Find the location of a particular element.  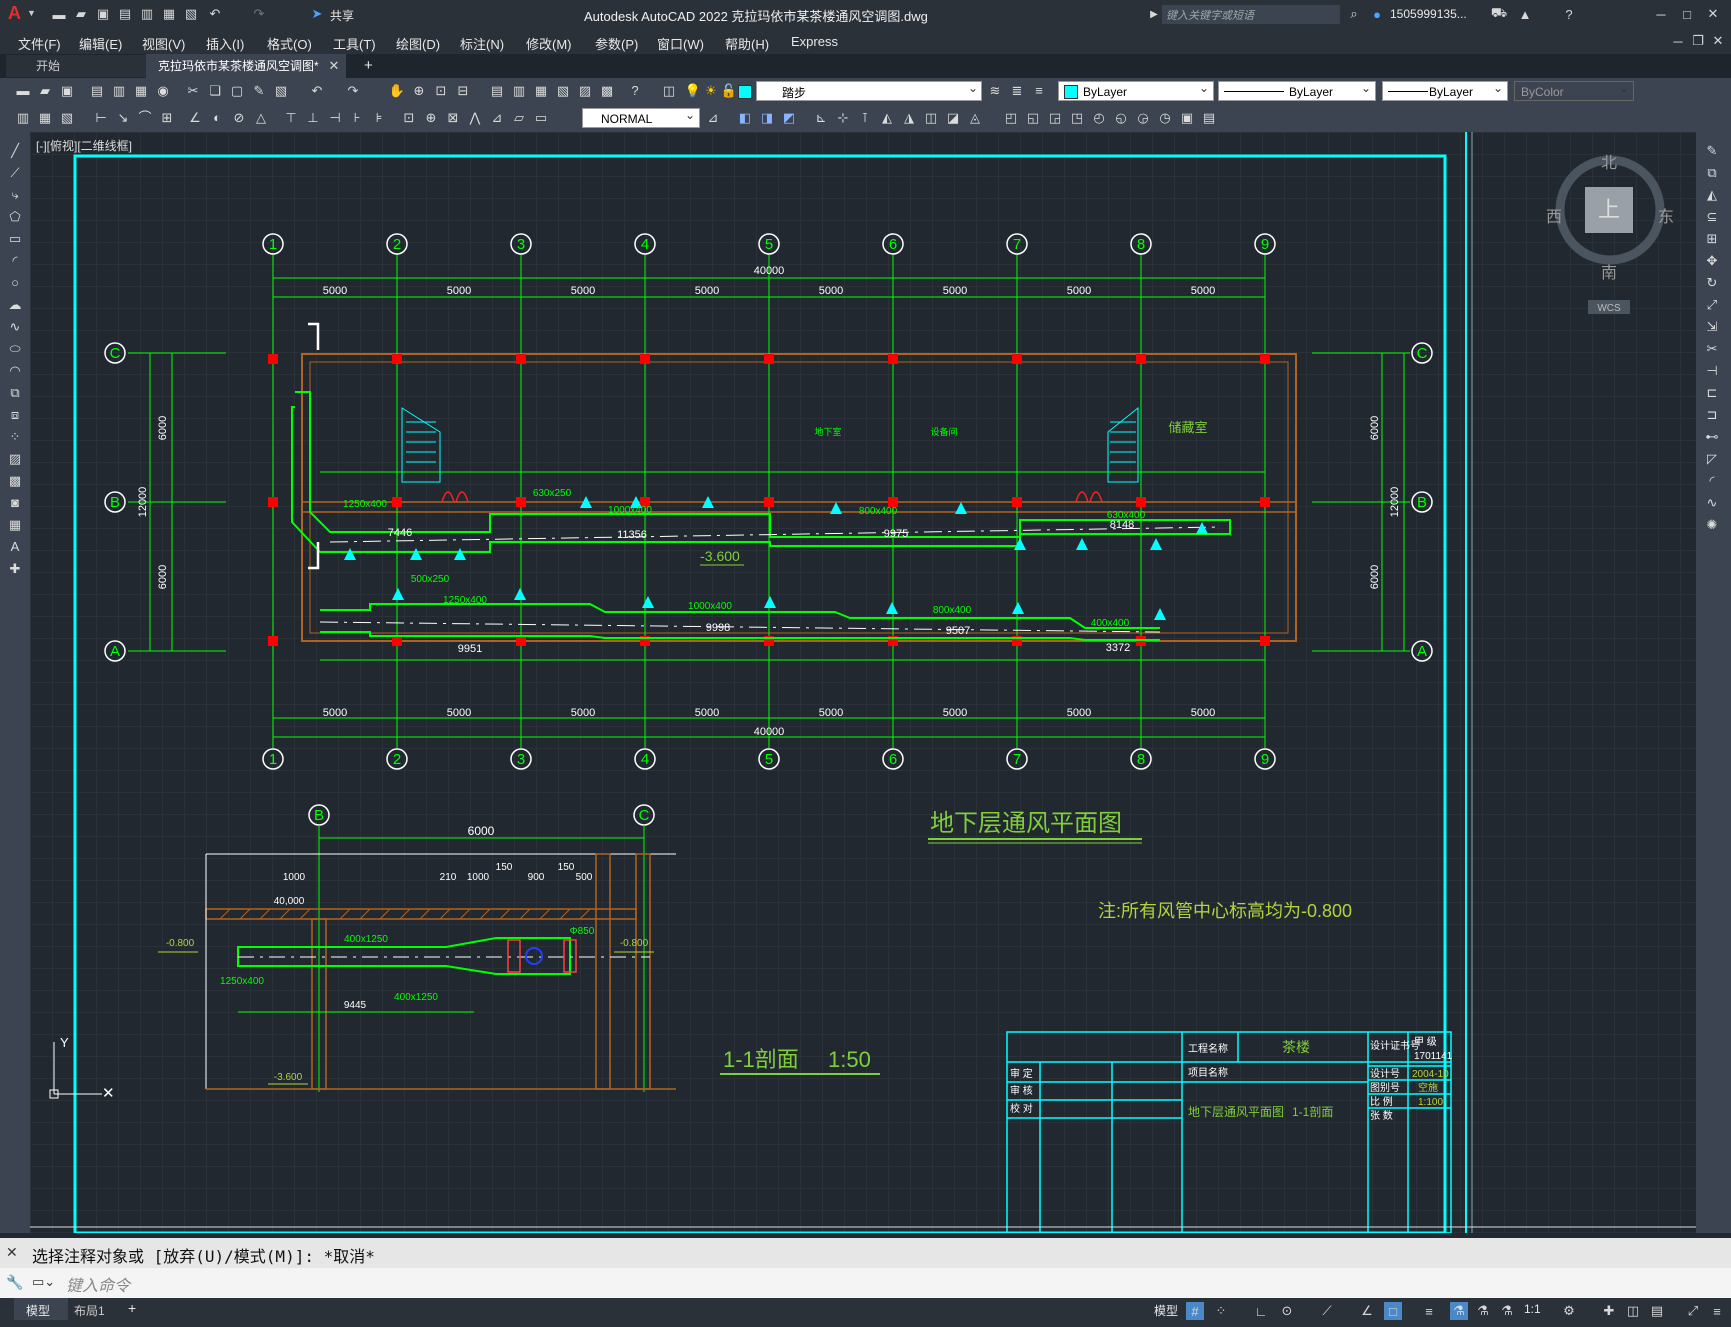

isodraft-icon: ⟋ is located at coordinates (1327, 1311).